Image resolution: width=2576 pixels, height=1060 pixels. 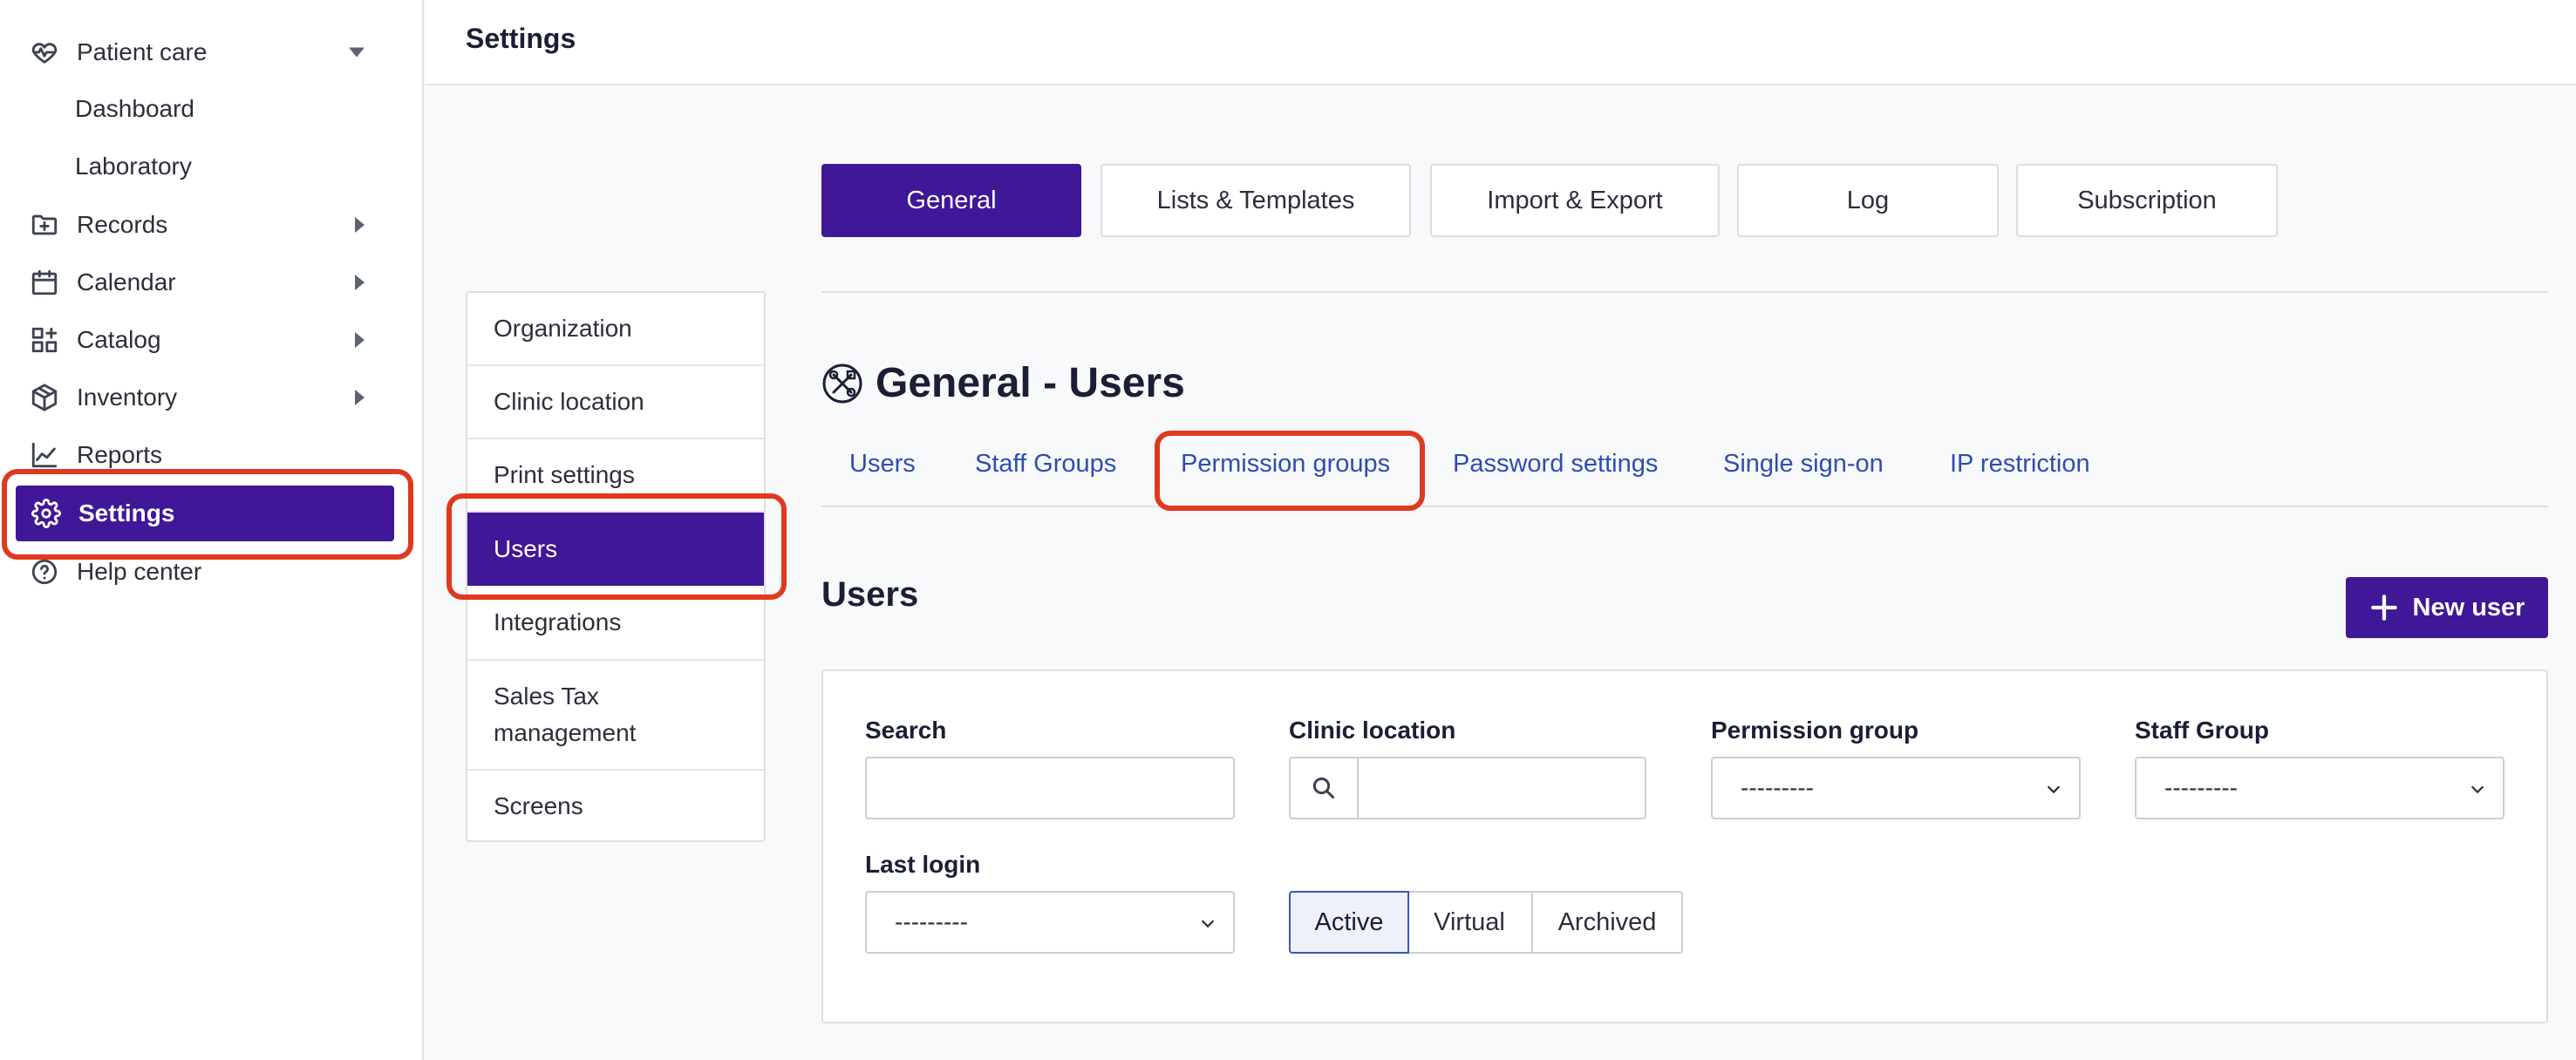 I want to click on subtab-divider, so click(x=1685, y=506).